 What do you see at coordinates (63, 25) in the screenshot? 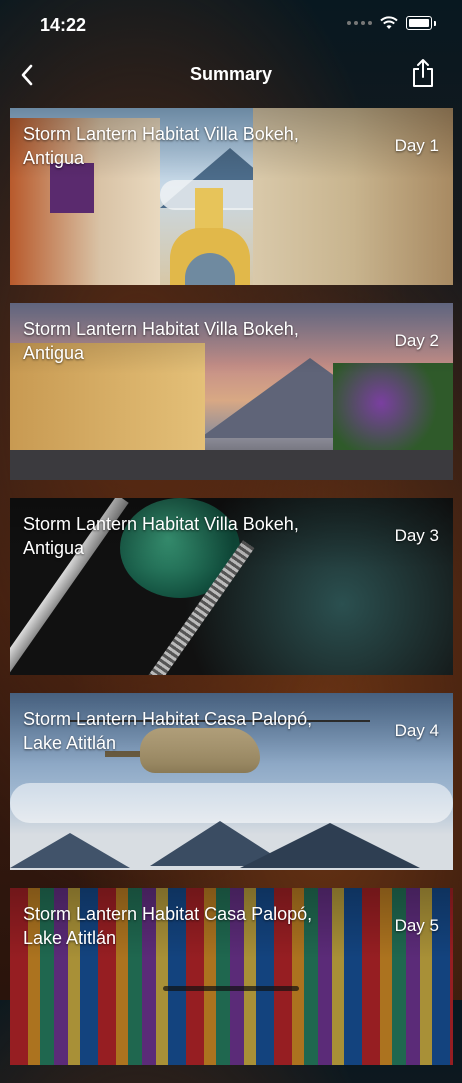
I see `status-time: 14:22` at bounding box center [63, 25].